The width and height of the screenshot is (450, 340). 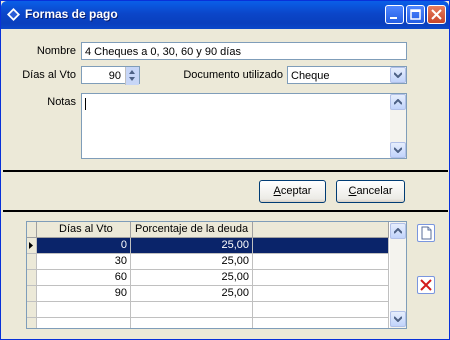 I want to click on documento-value: Cheque, so click(x=310, y=76).